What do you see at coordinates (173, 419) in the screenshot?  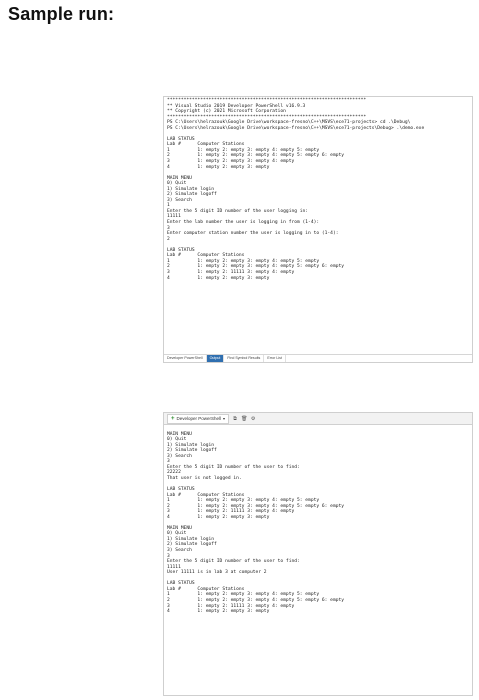 I see `plus-icon: +` at bounding box center [173, 419].